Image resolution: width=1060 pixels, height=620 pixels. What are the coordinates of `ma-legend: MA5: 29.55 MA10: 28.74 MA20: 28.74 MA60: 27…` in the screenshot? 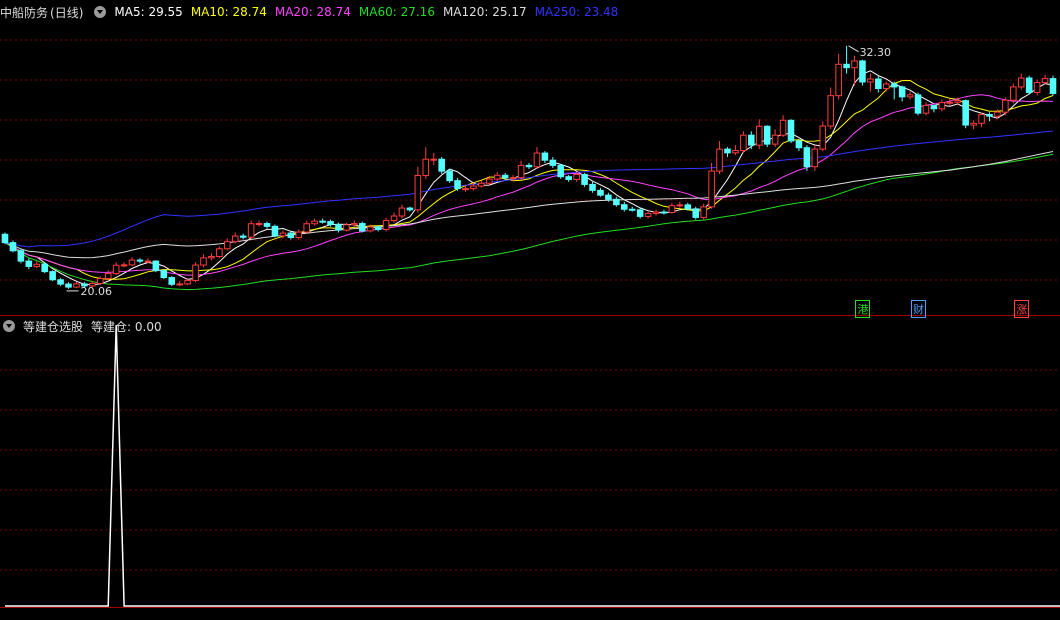 It's located at (370, 12).